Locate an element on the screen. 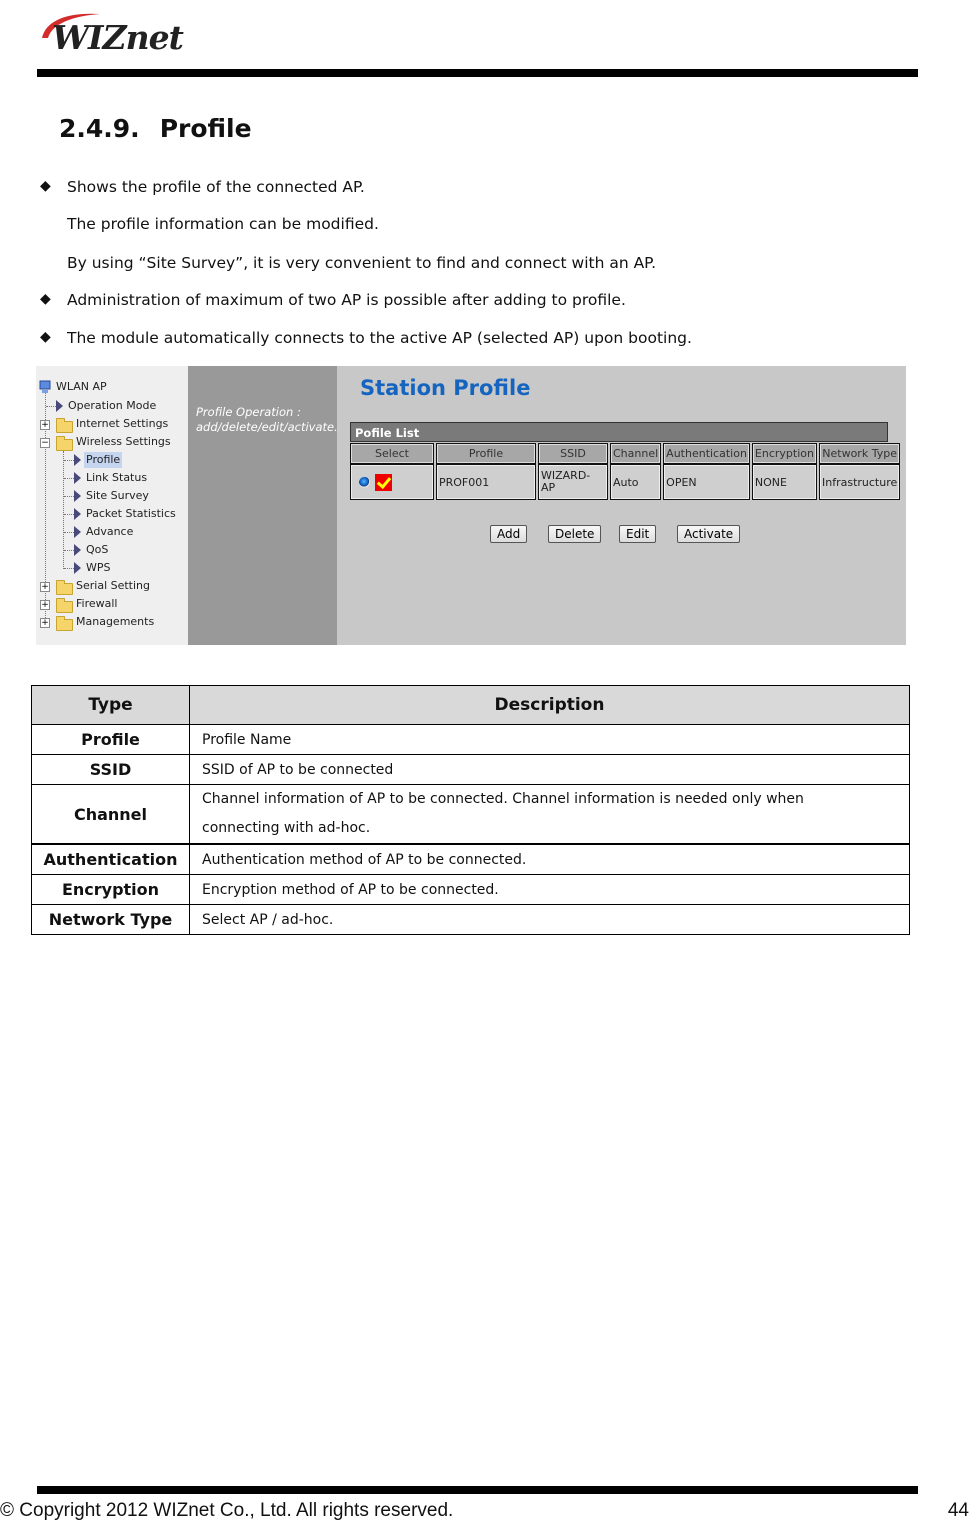 The width and height of the screenshot is (974, 1524). table-row: Profile Profile Name is located at coordinates (470, 739).